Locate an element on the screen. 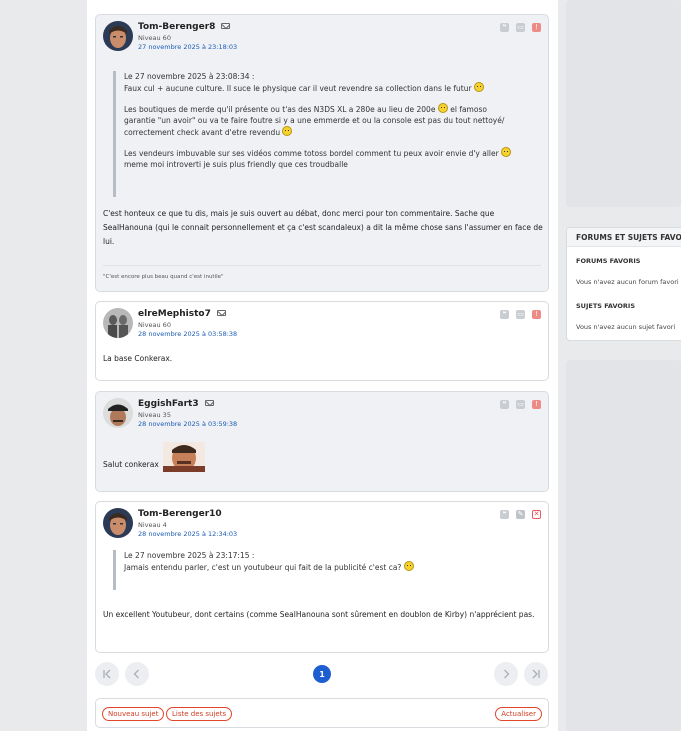 The image size is (681, 731). quote-text: correctement check avant d'etre revendu is located at coordinates (202, 132).